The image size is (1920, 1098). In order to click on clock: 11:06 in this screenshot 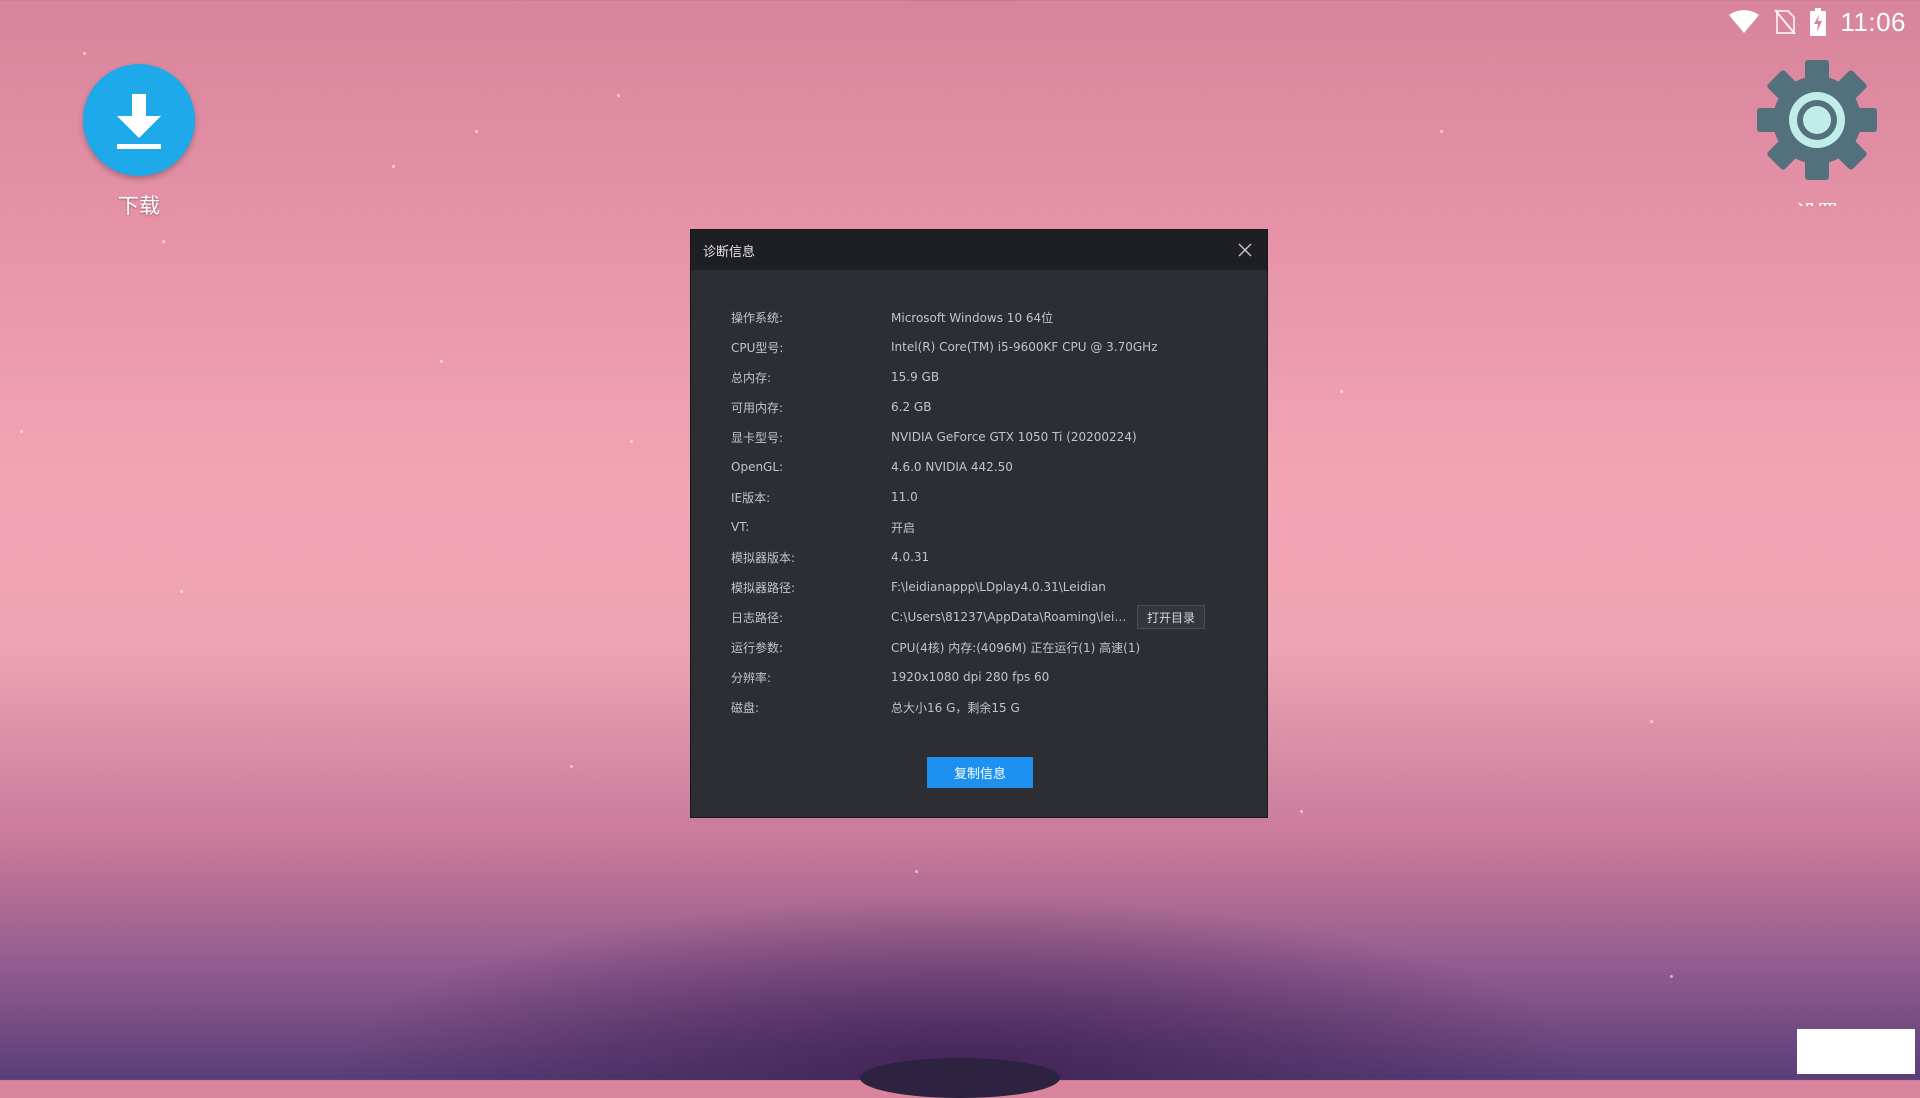, I will do `click(1873, 21)`.